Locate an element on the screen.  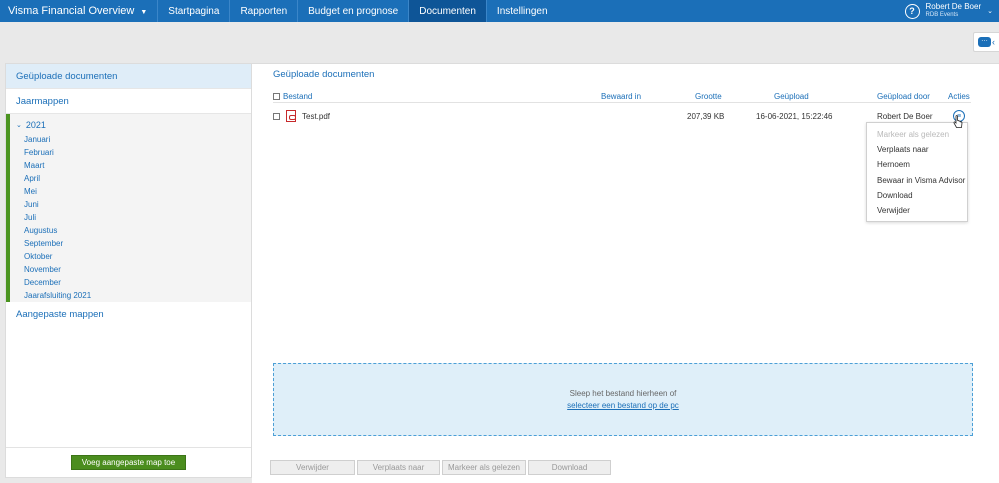
column-stored-in: Bewaard in is located at coordinates (621, 96).